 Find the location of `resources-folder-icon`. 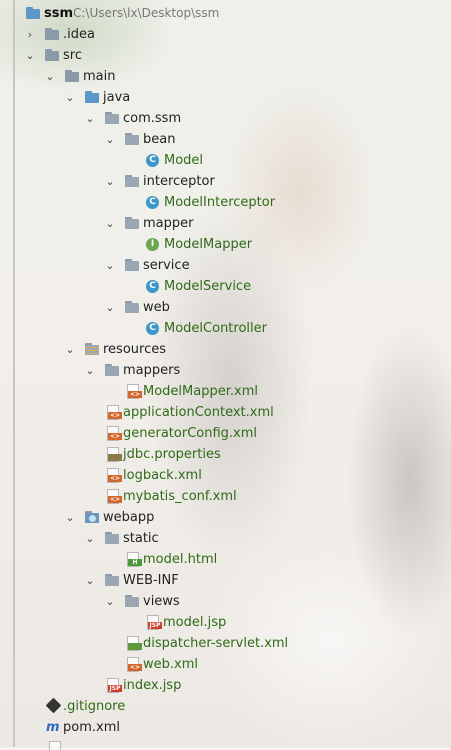

resources-folder-icon is located at coordinates (92, 349).